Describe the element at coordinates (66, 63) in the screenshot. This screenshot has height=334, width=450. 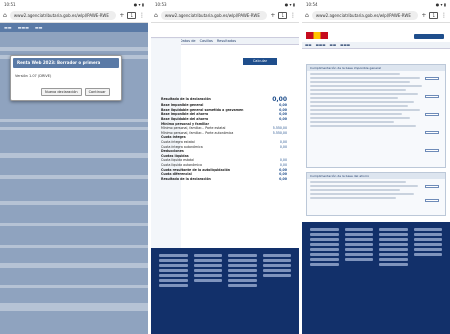
I see `dialog-title: Renta Web 2023: Borrador o primera` at that location.